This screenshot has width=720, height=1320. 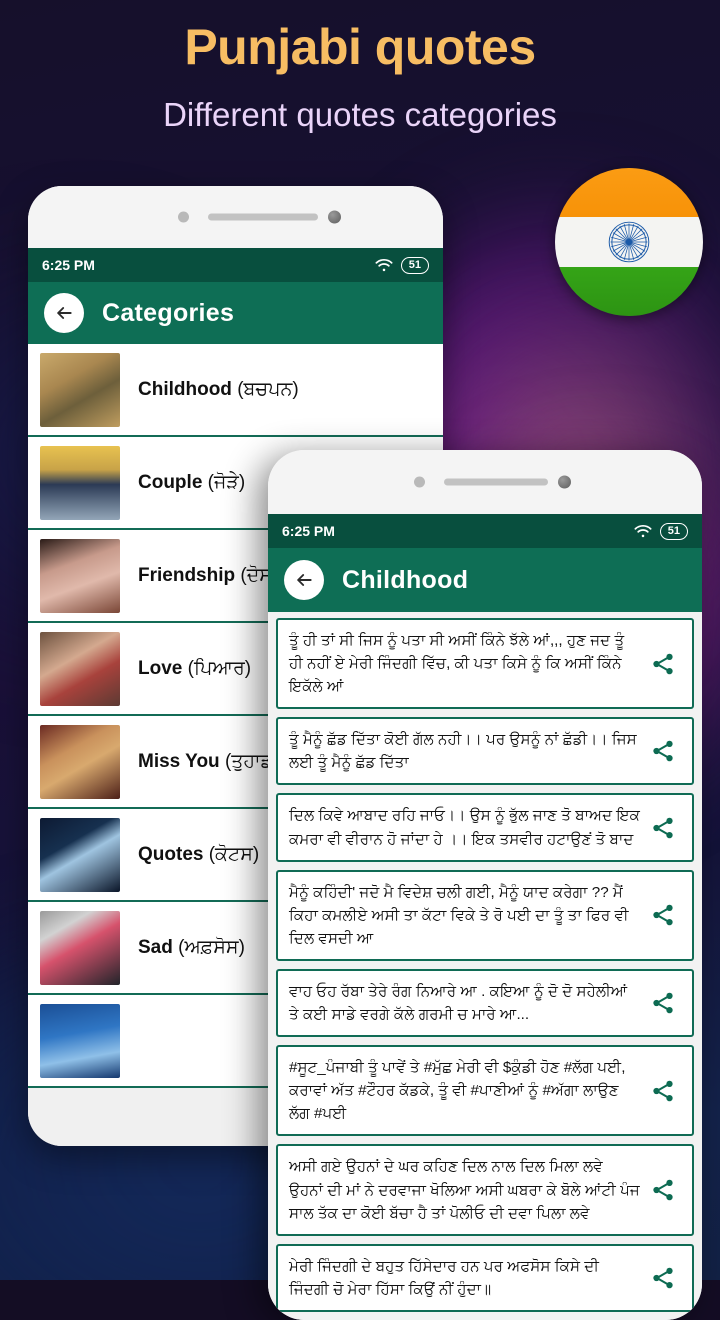 I want to click on category-label-en: Couple, so click(x=173, y=482).